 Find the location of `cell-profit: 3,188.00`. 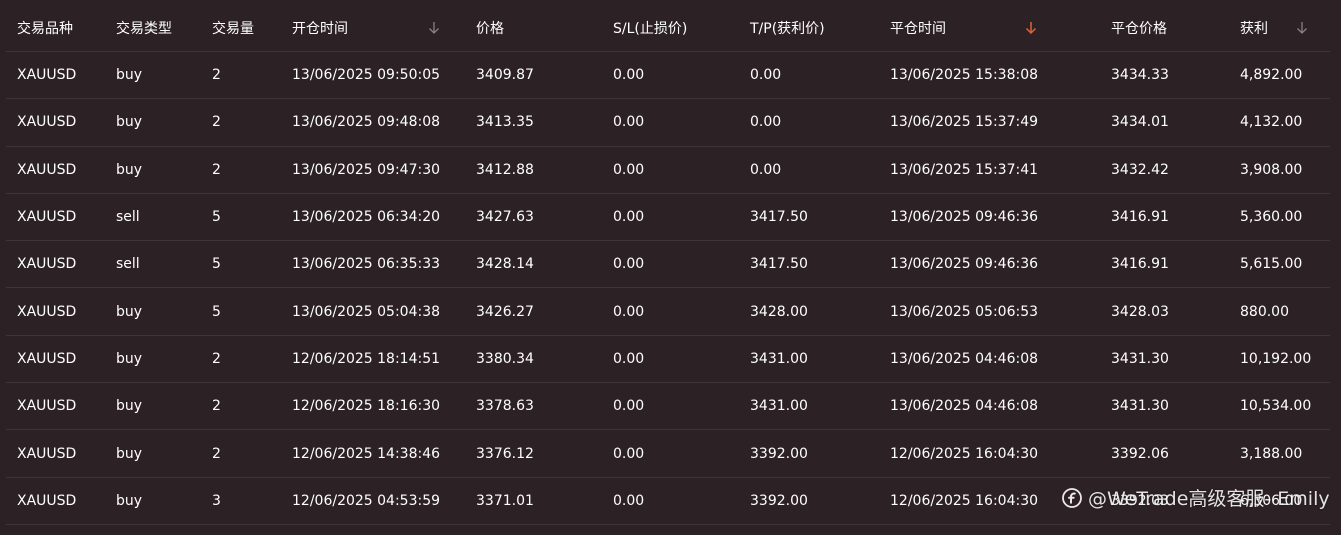

cell-profit: 3,188.00 is located at coordinates (1271, 453).